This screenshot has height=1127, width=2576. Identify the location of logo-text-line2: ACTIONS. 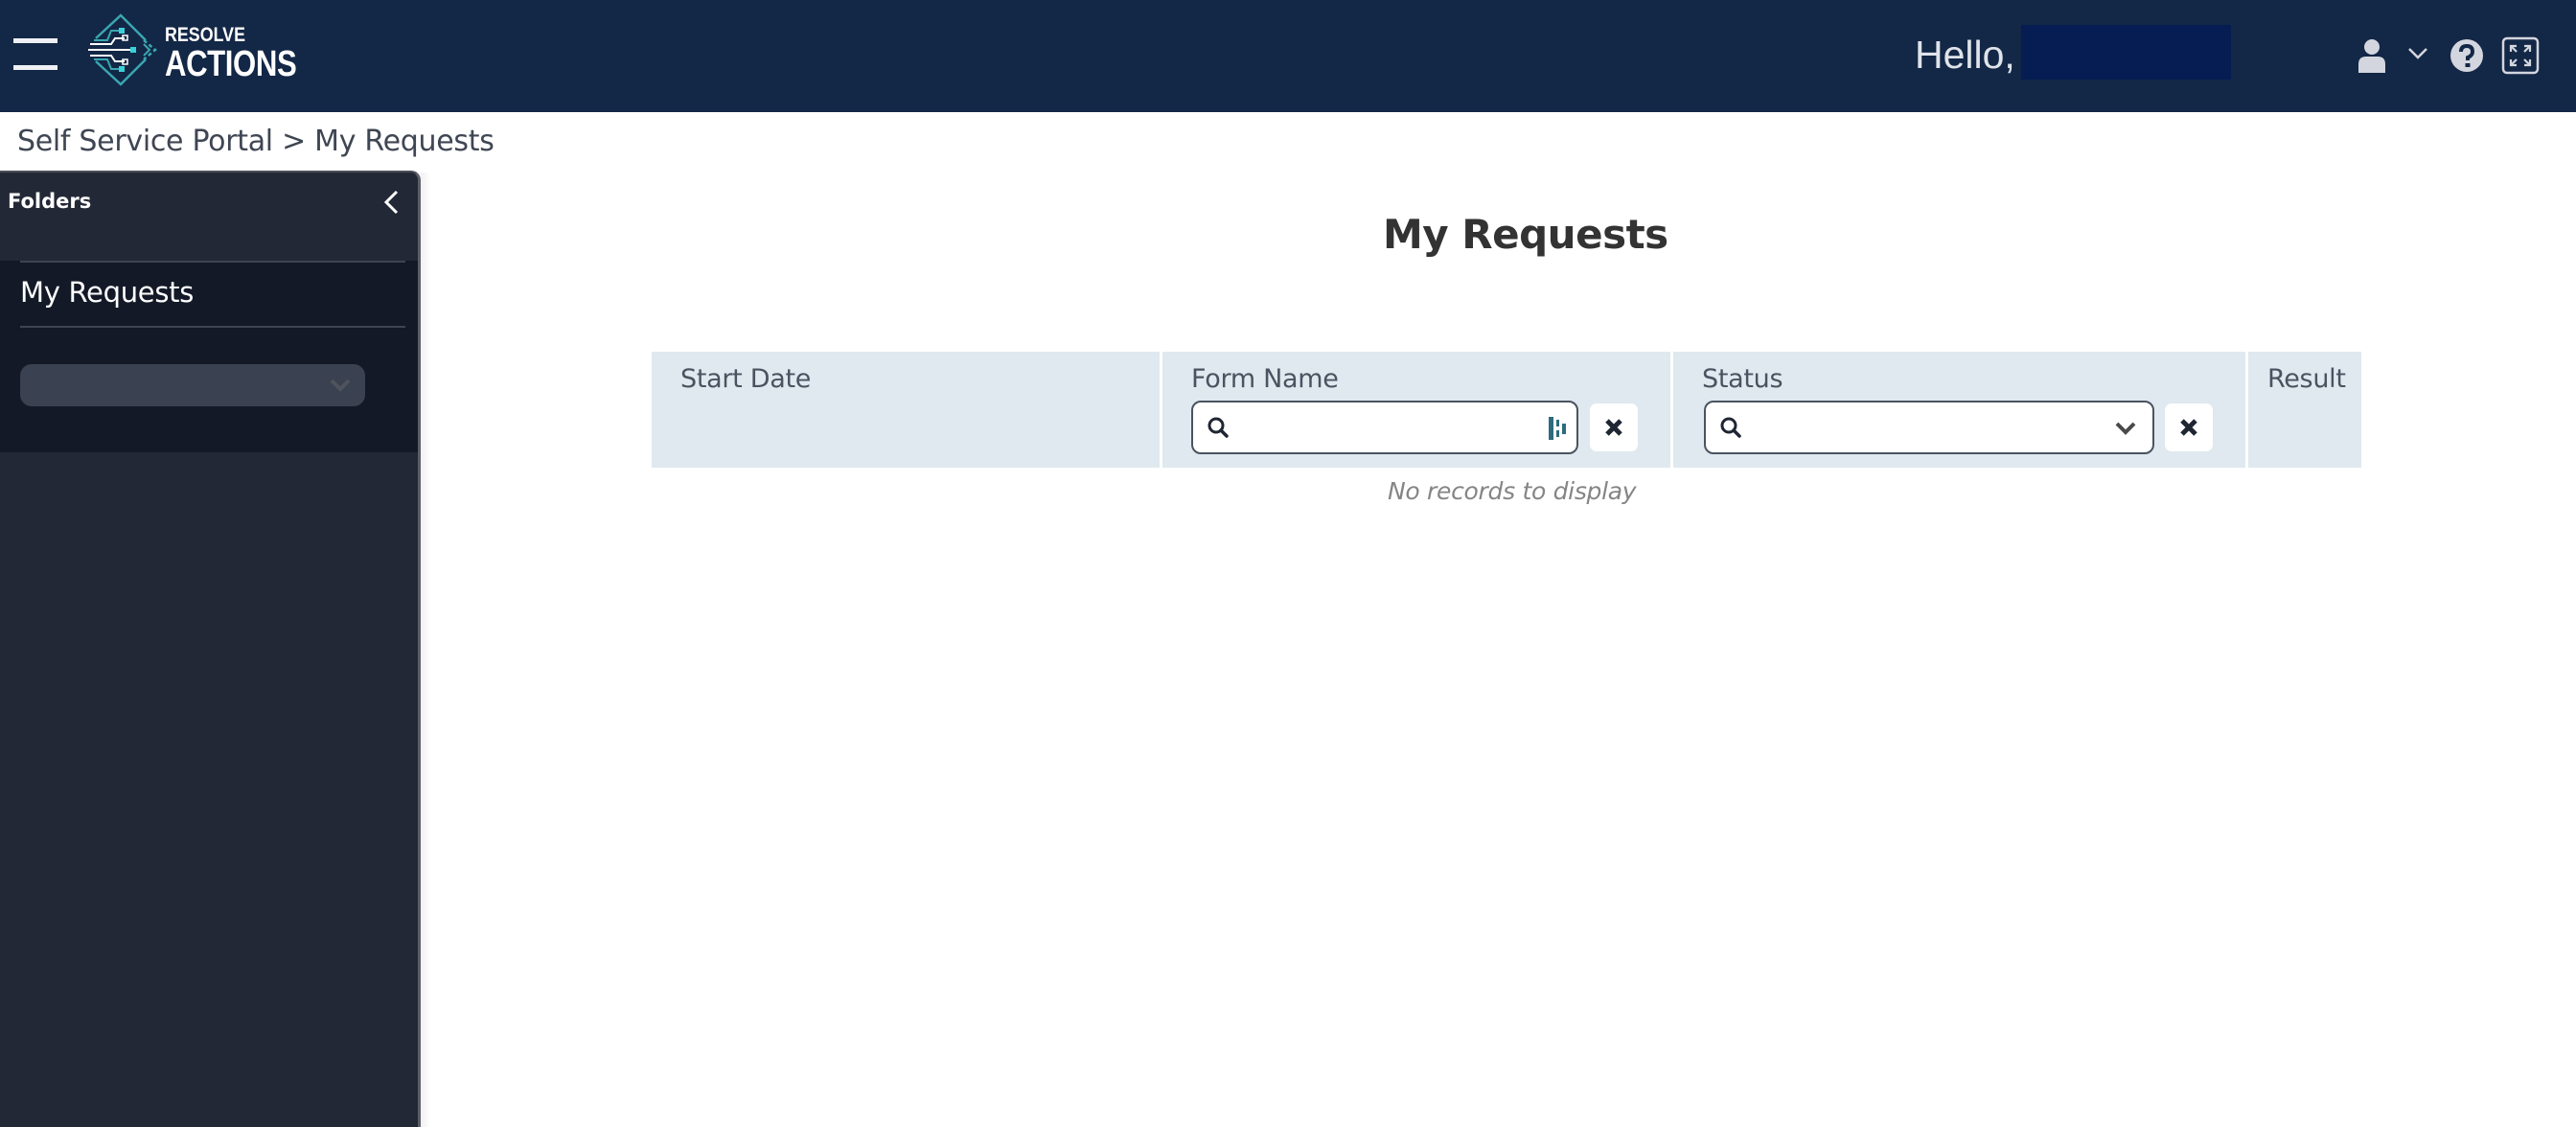
(231, 64).